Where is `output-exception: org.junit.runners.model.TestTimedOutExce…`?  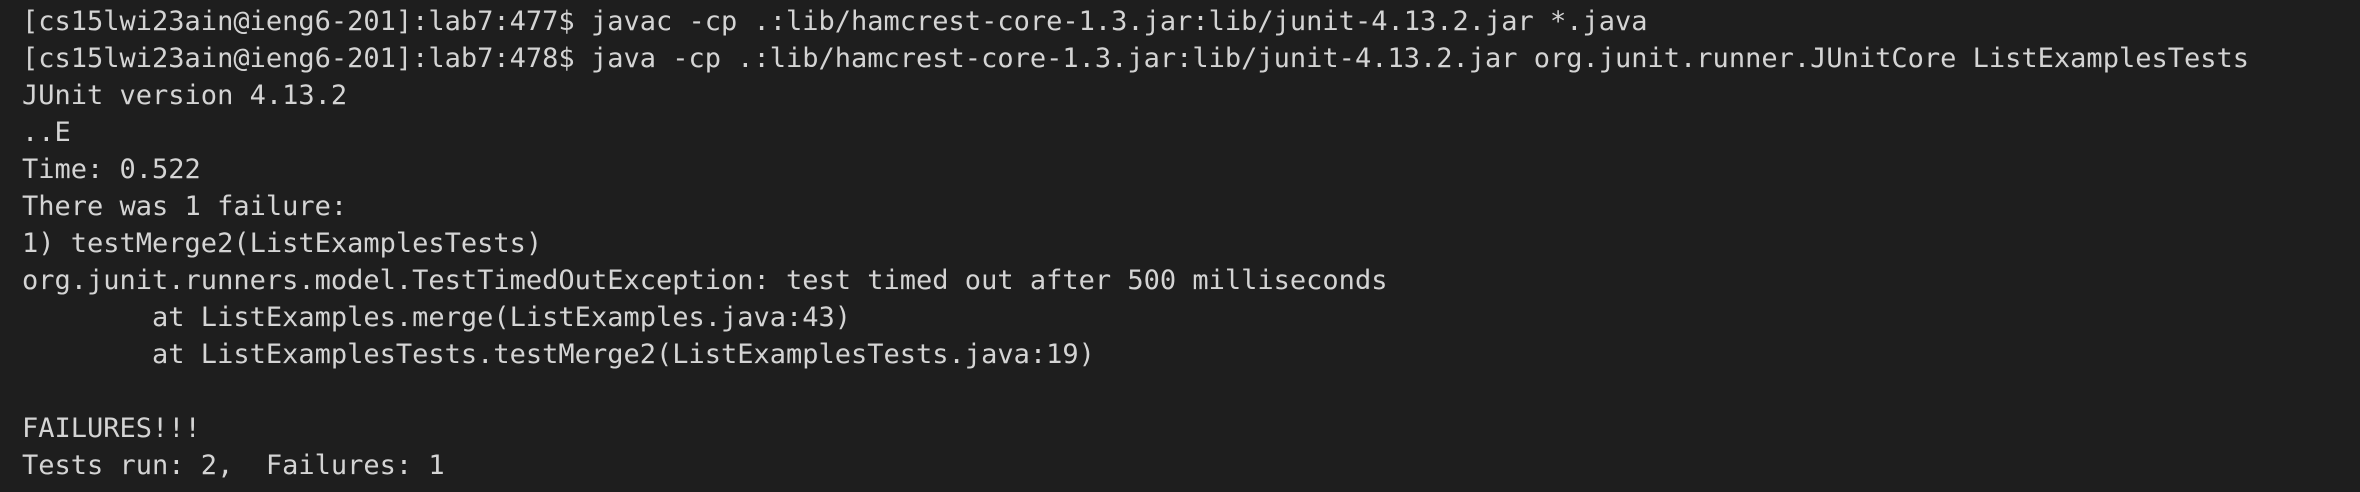
output-exception: org.junit.runners.model.TestTimedOutExce… is located at coordinates (705, 280).